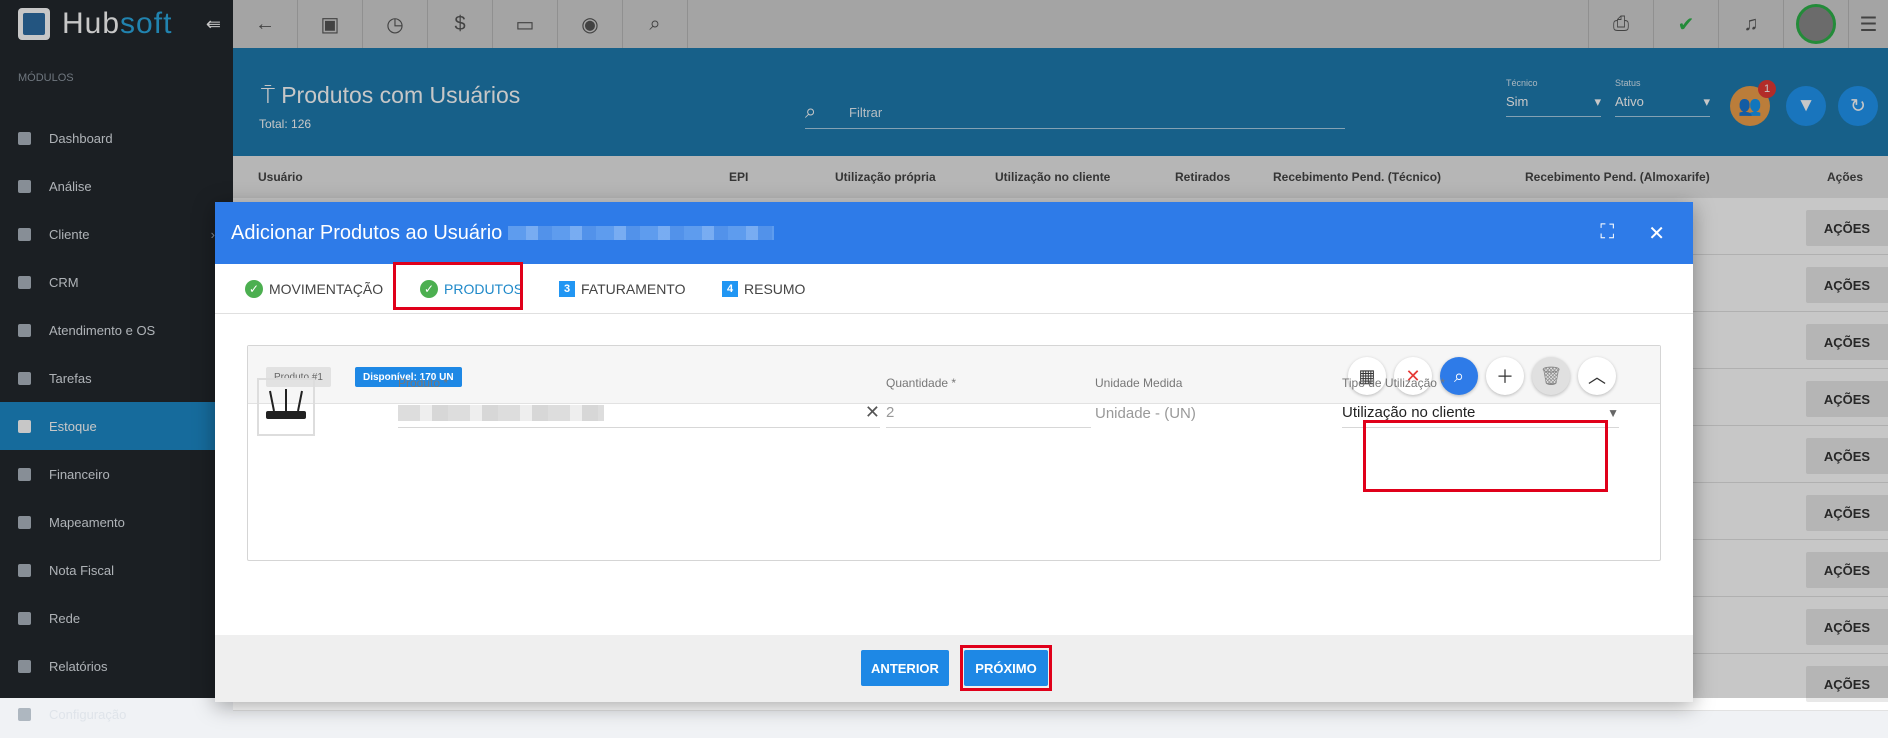 This screenshot has height=738, width=1888. Describe the element at coordinates (423, 383) in the screenshot. I see `produto-label: Produto *` at that location.